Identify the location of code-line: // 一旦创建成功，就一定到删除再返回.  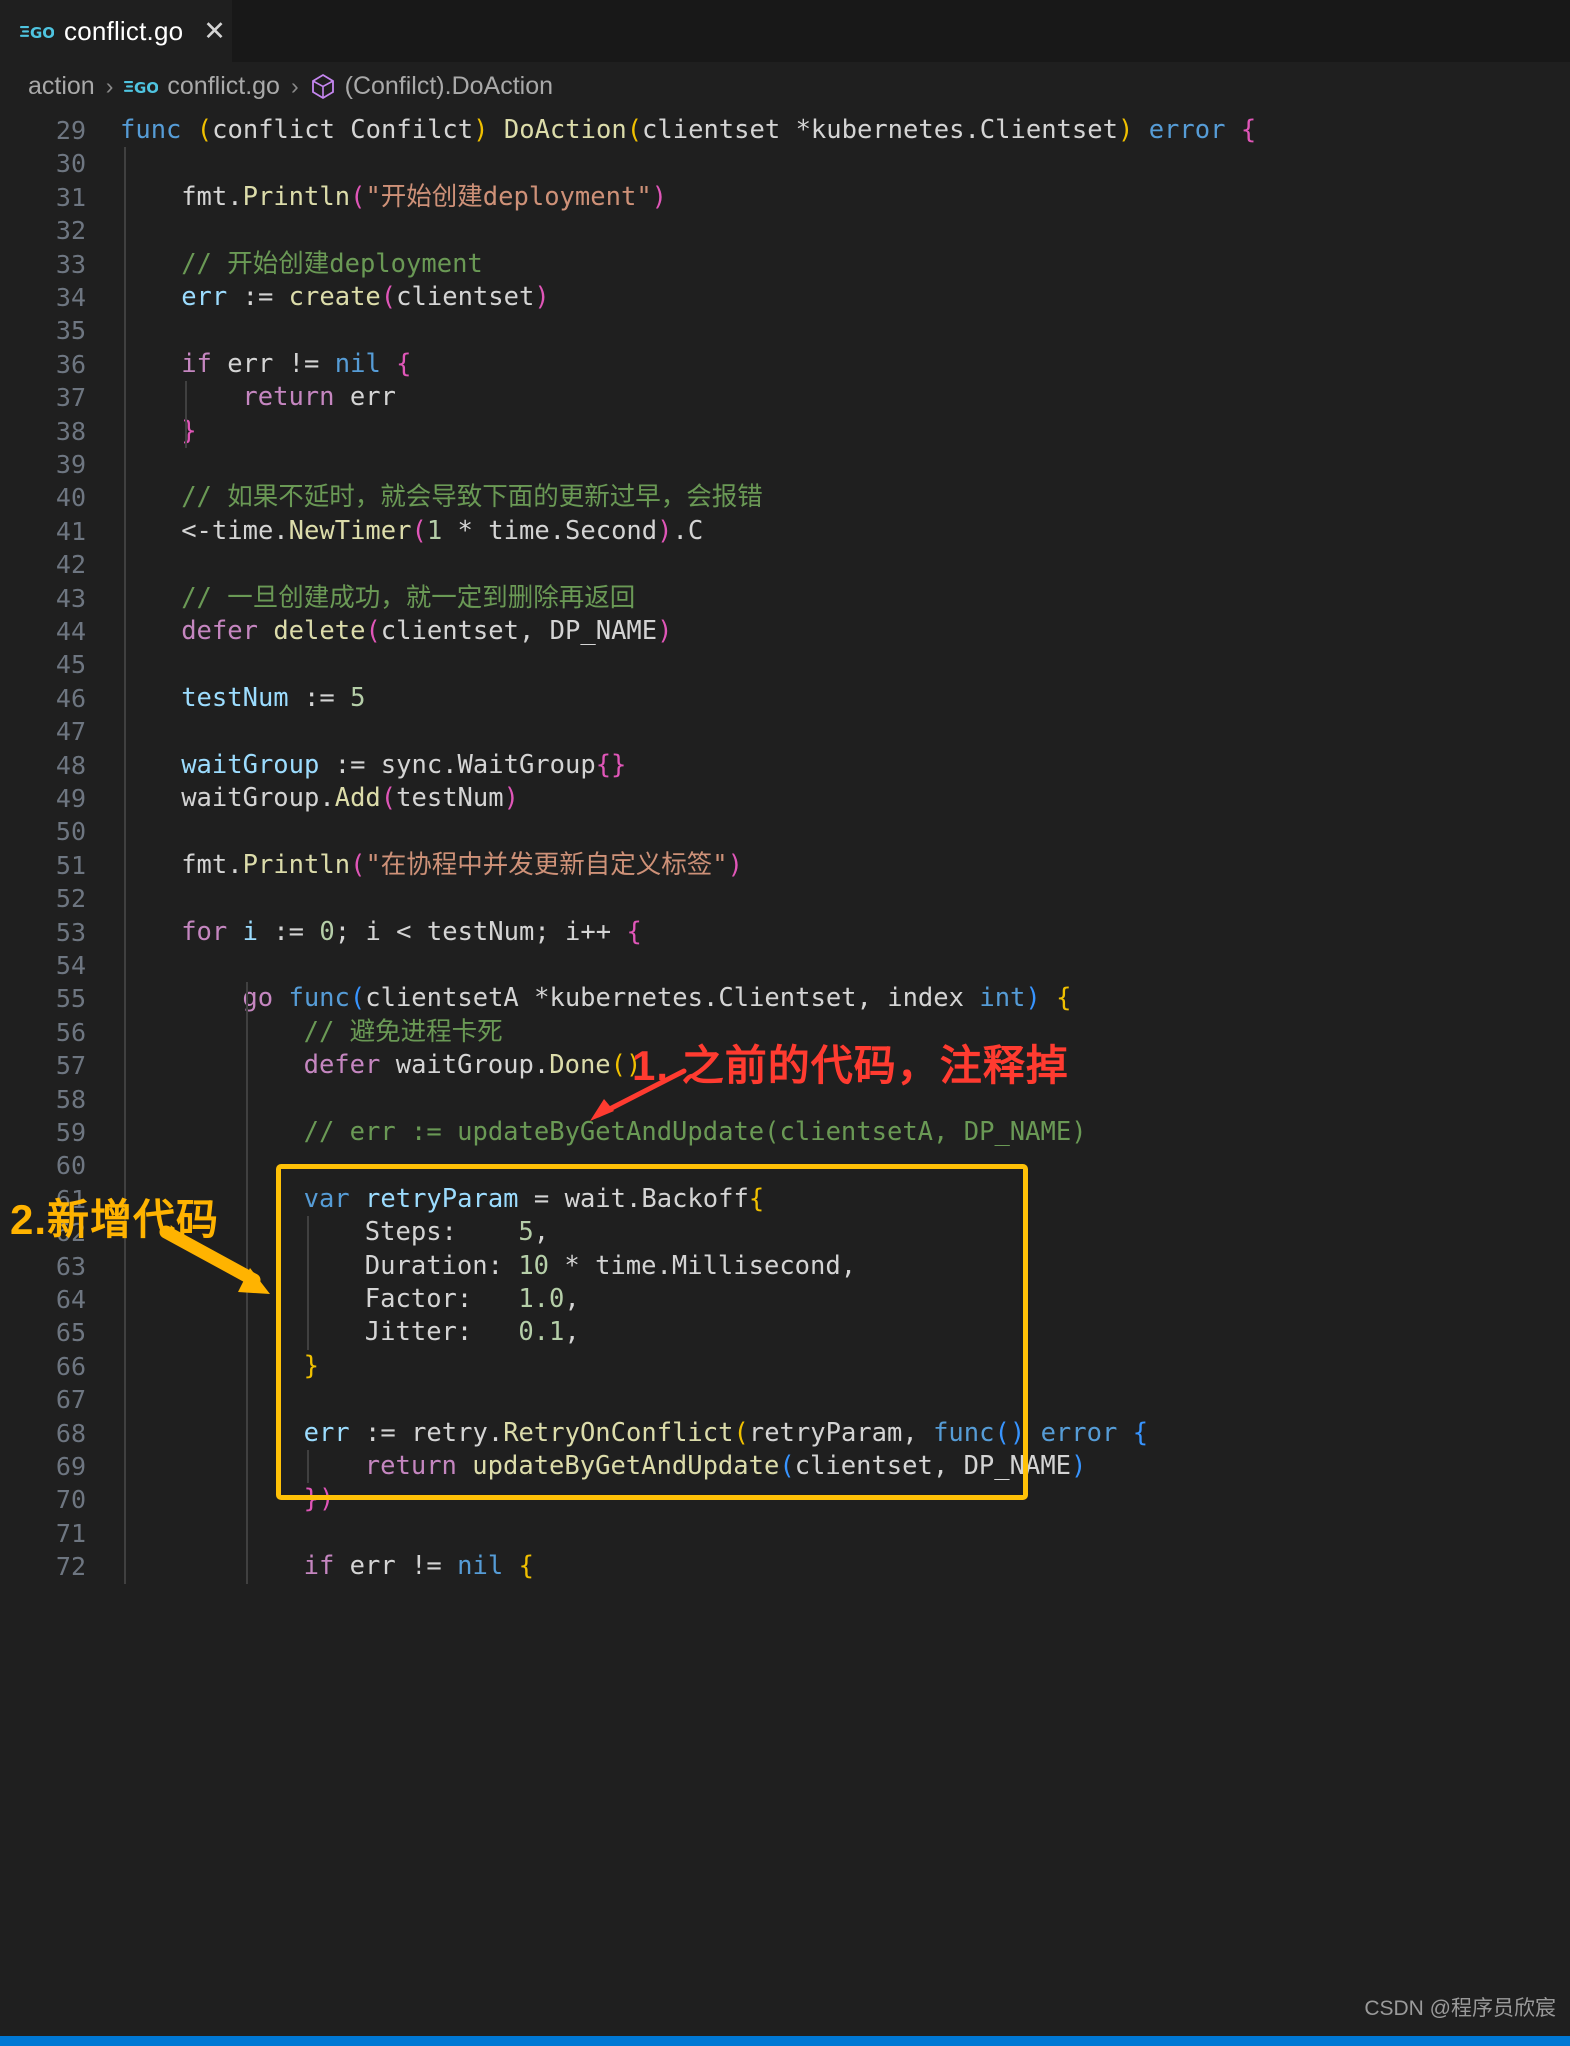
(408, 598).